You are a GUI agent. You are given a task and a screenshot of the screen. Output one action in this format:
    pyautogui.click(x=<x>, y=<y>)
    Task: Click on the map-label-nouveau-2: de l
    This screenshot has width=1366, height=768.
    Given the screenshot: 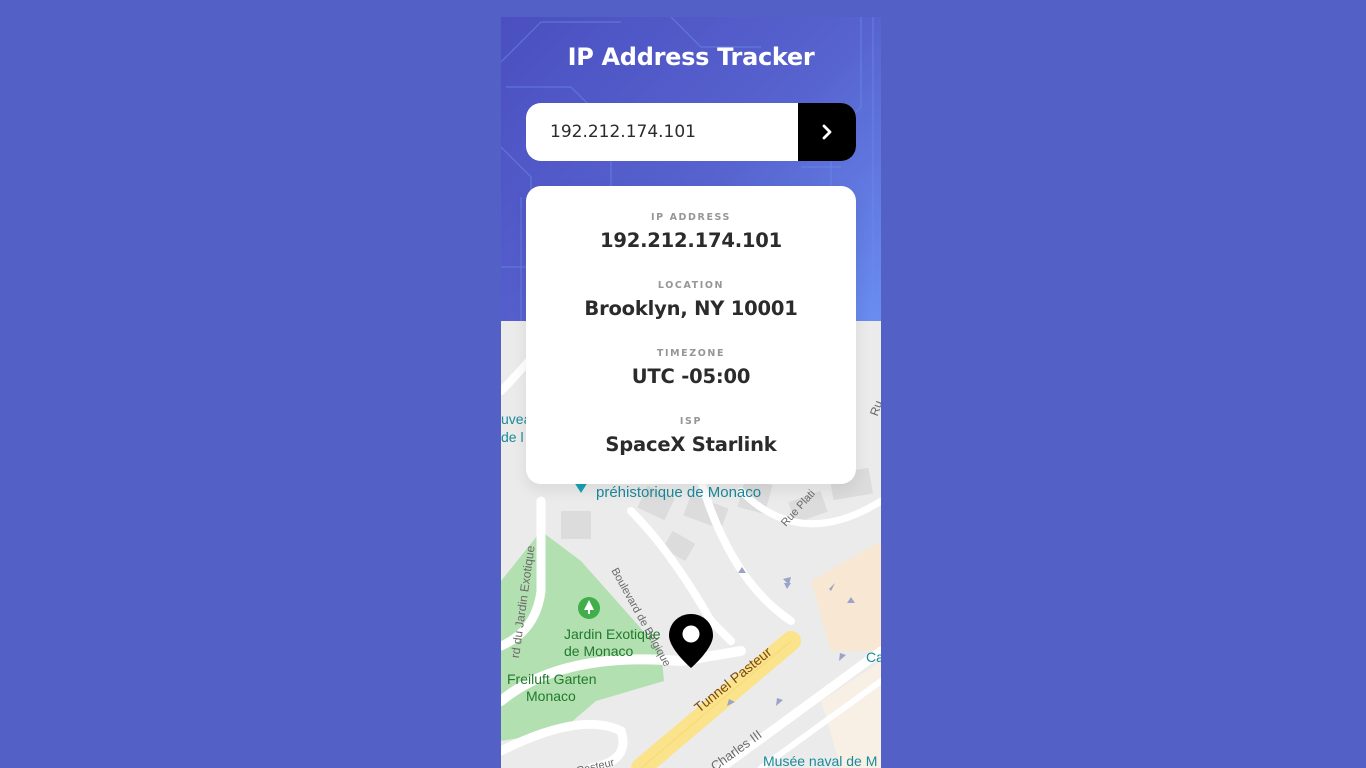 What is the action you would take?
    pyautogui.click(x=512, y=437)
    